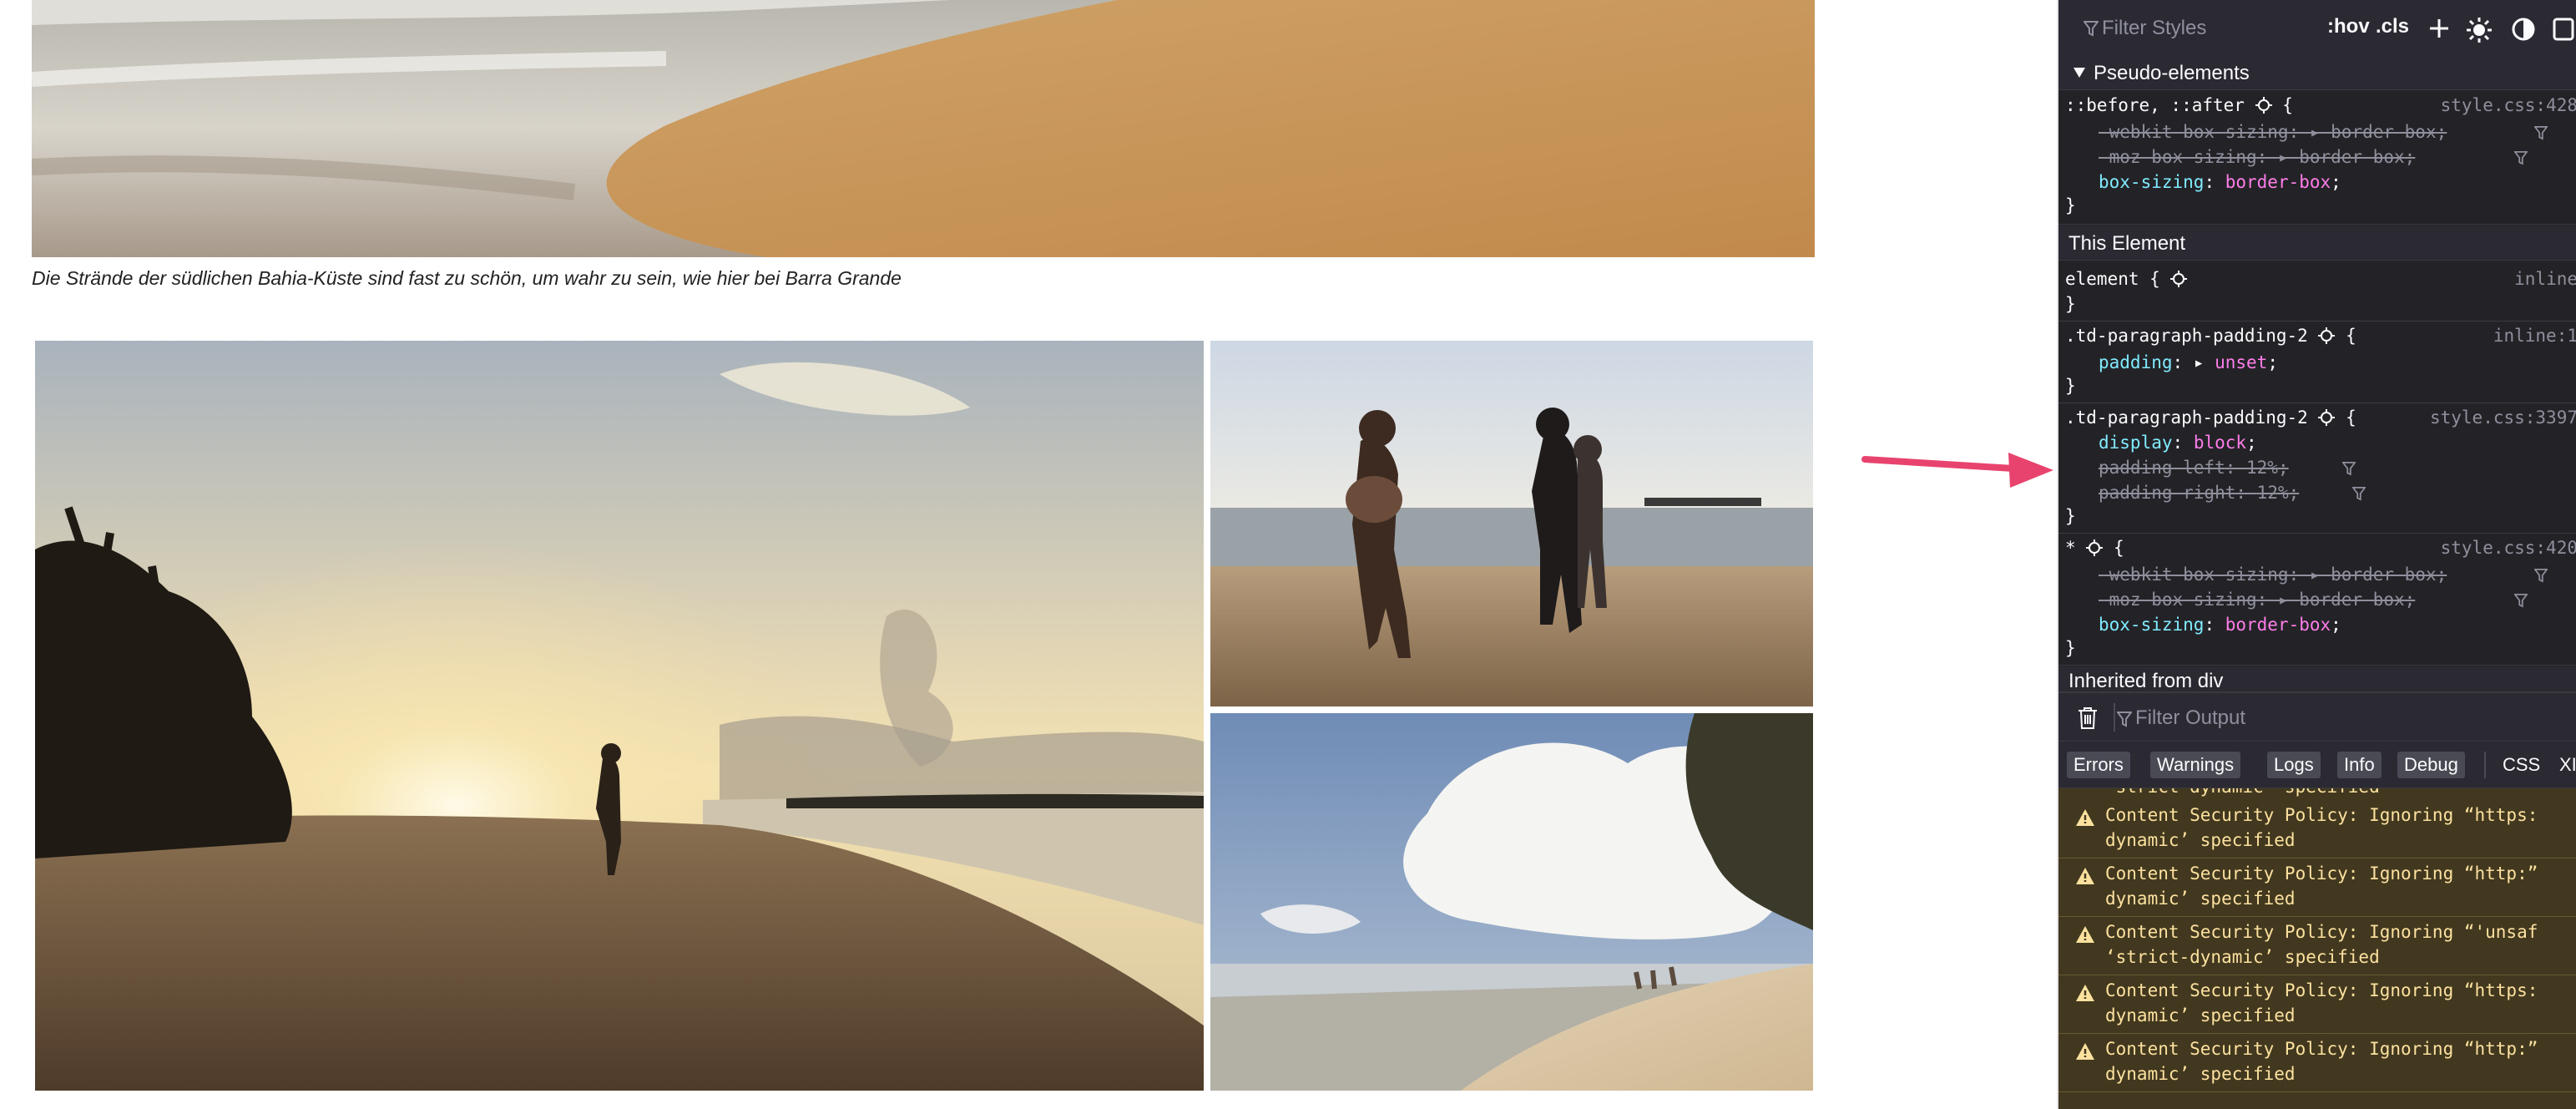  I want to click on declaration: display: block;, so click(2178, 443).